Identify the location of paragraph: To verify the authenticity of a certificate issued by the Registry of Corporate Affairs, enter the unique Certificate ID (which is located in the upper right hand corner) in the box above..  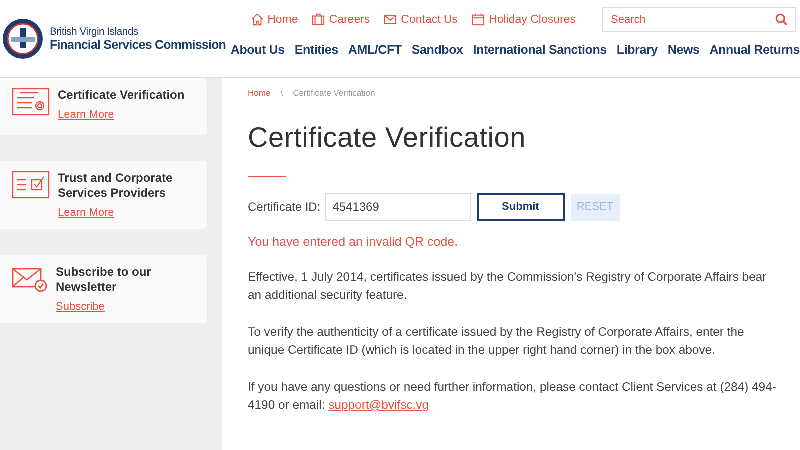
(497, 341).